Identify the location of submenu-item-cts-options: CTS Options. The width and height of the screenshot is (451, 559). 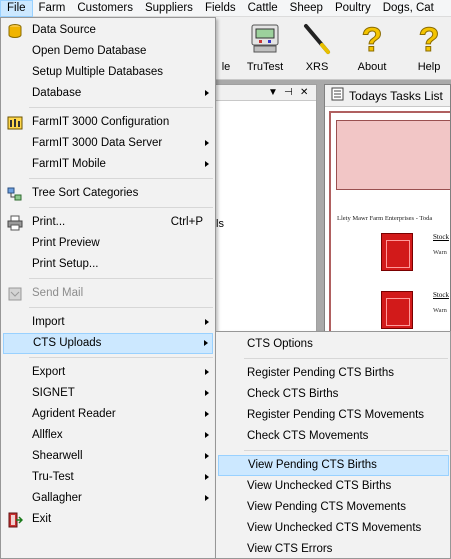
(333, 344).